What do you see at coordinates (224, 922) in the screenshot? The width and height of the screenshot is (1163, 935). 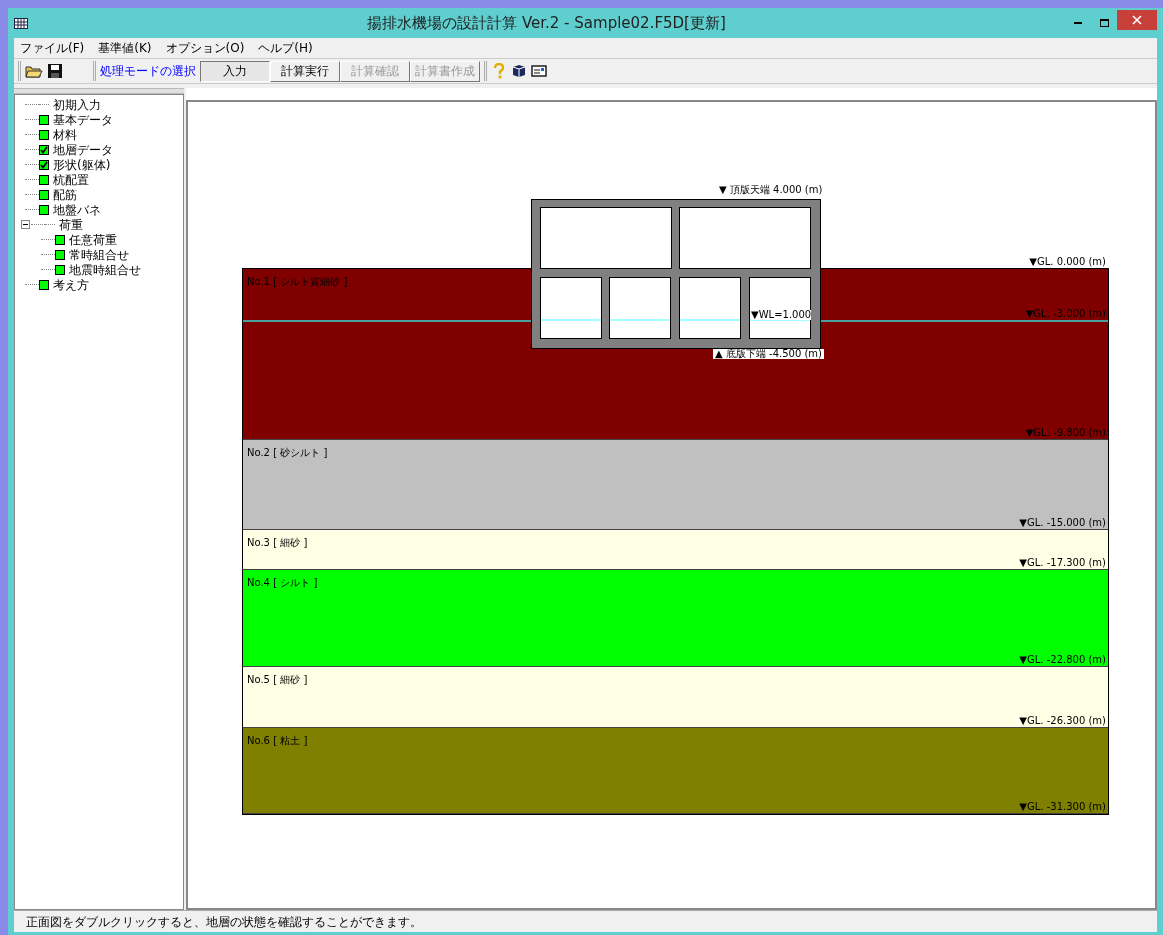 I see `status-text: 正面図をダブルクリックすると、地層の状態を確認することができます。` at bounding box center [224, 922].